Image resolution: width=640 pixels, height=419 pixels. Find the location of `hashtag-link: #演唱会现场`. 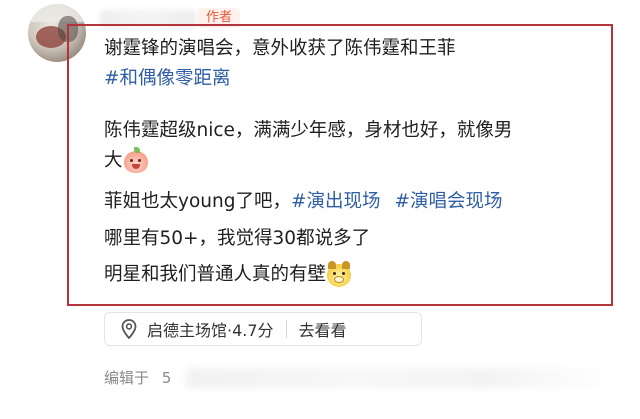

hashtag-link: #演唱会现场 is located at coordinates (448, 201).